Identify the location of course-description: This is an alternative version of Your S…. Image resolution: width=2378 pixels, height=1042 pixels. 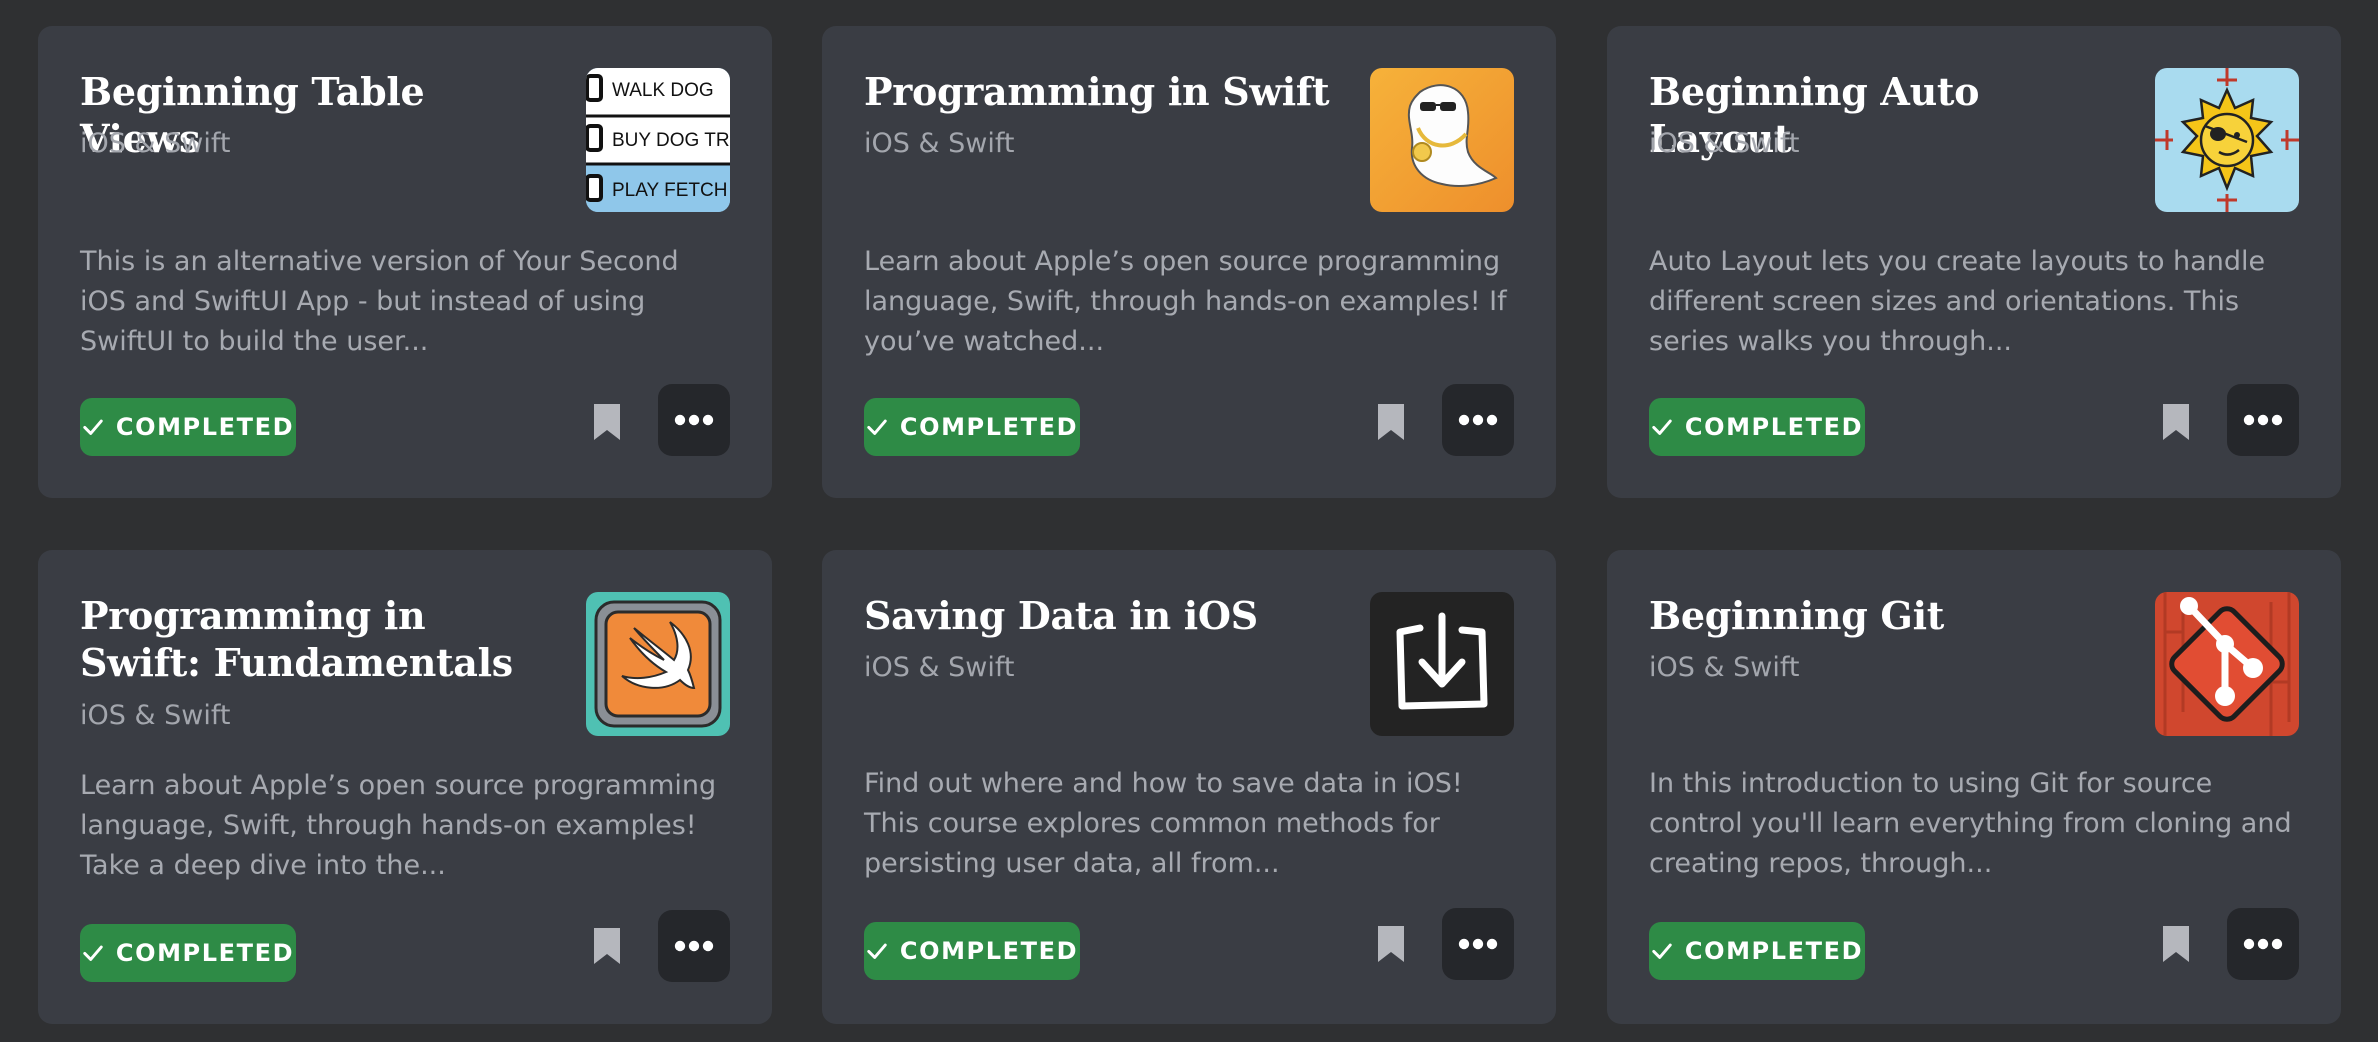
(379, 301).